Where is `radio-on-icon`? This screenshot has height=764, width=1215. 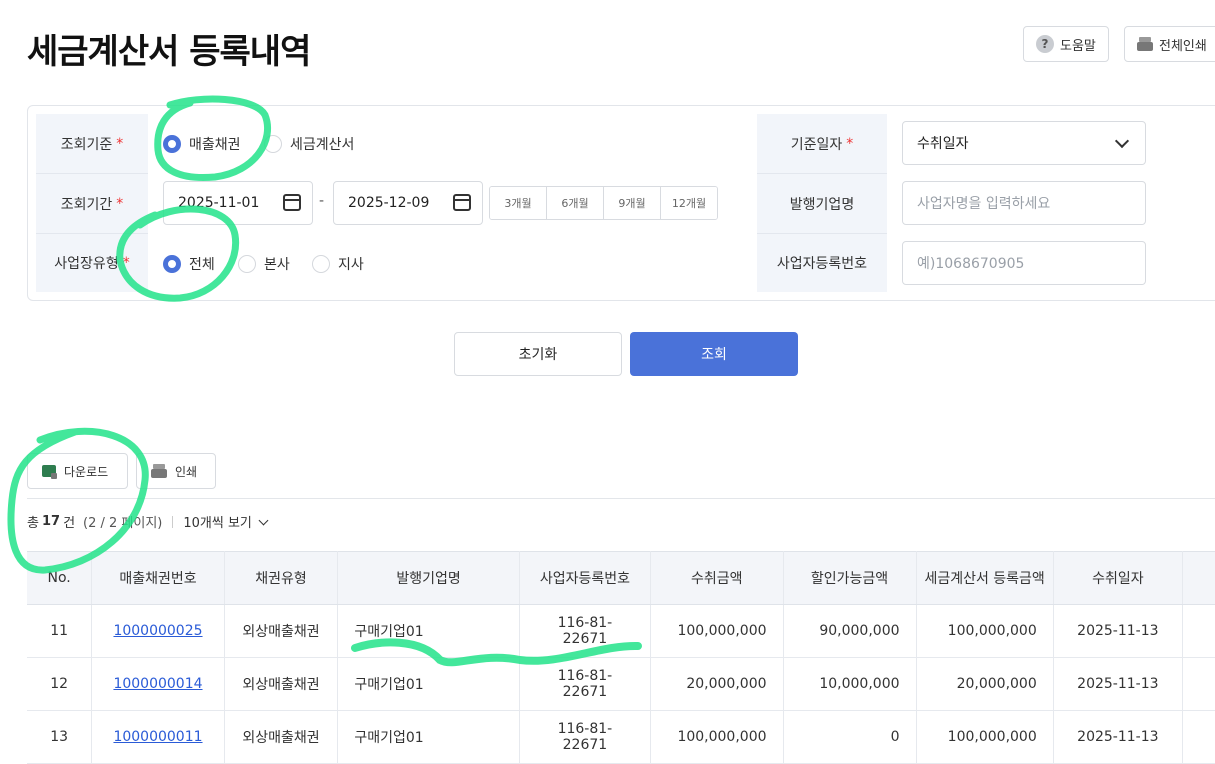 radio-on-icon is located at coordinates (172, 144).